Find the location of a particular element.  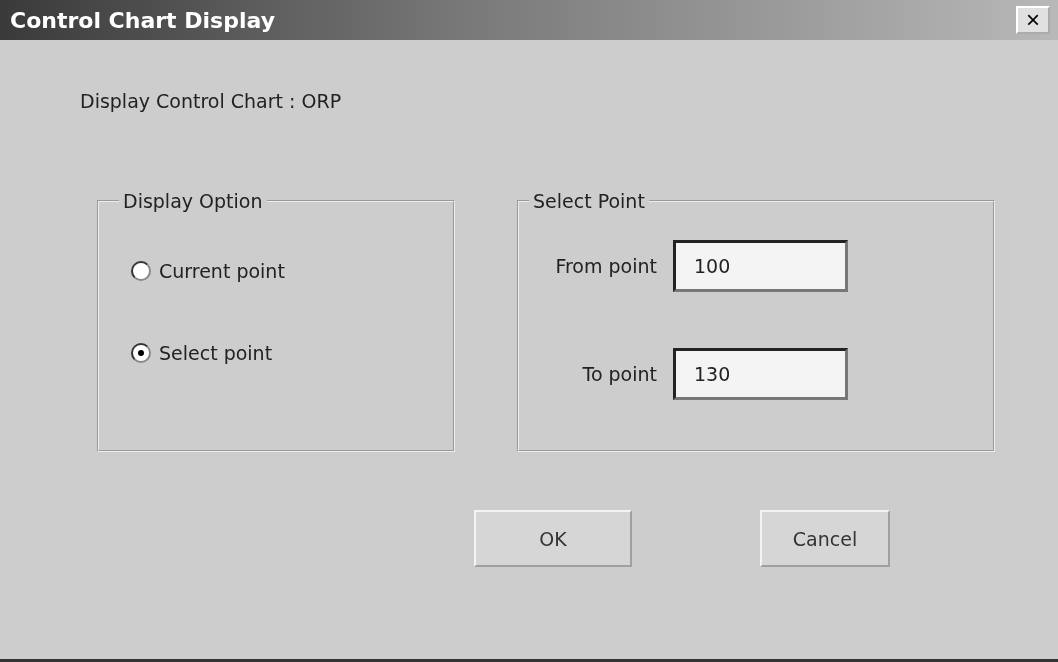

ok-button: OK is located at coordinates (553, 538).